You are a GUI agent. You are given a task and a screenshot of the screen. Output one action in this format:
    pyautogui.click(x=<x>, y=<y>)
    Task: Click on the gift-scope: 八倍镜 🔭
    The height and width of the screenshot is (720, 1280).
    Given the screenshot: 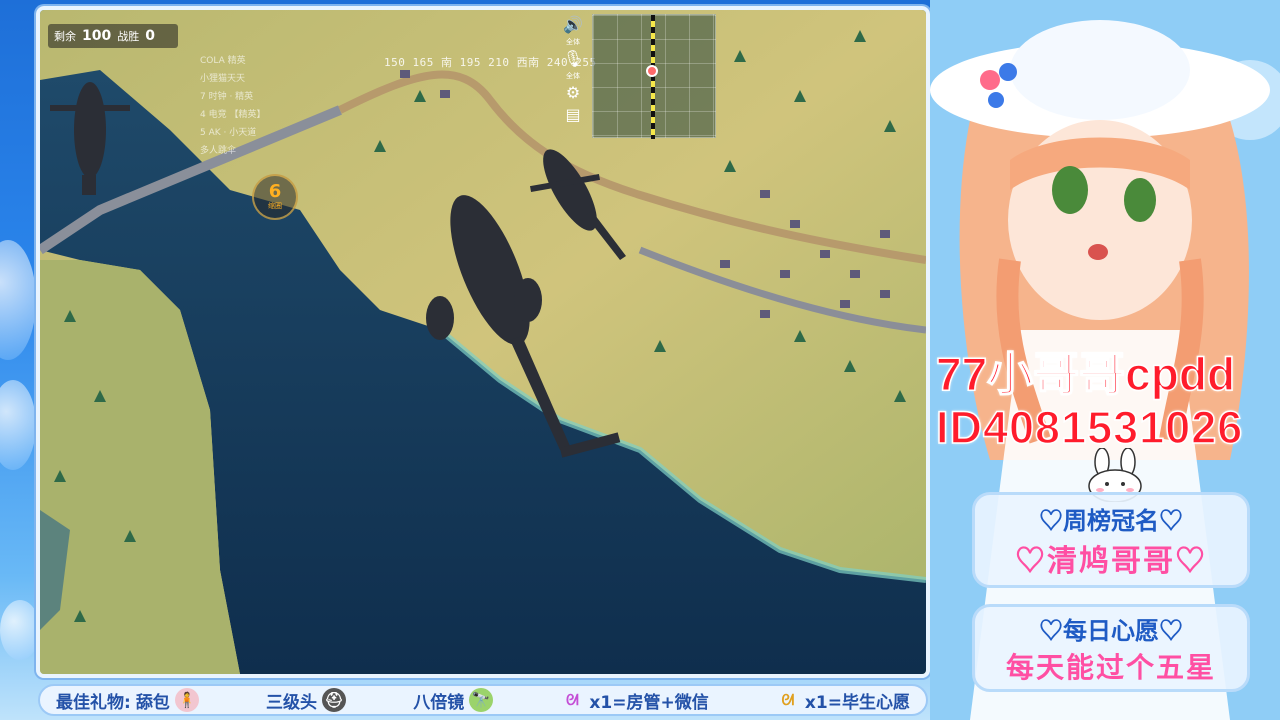 What is the action you would take?
    pyautogui.click(x=453, y=700)
    